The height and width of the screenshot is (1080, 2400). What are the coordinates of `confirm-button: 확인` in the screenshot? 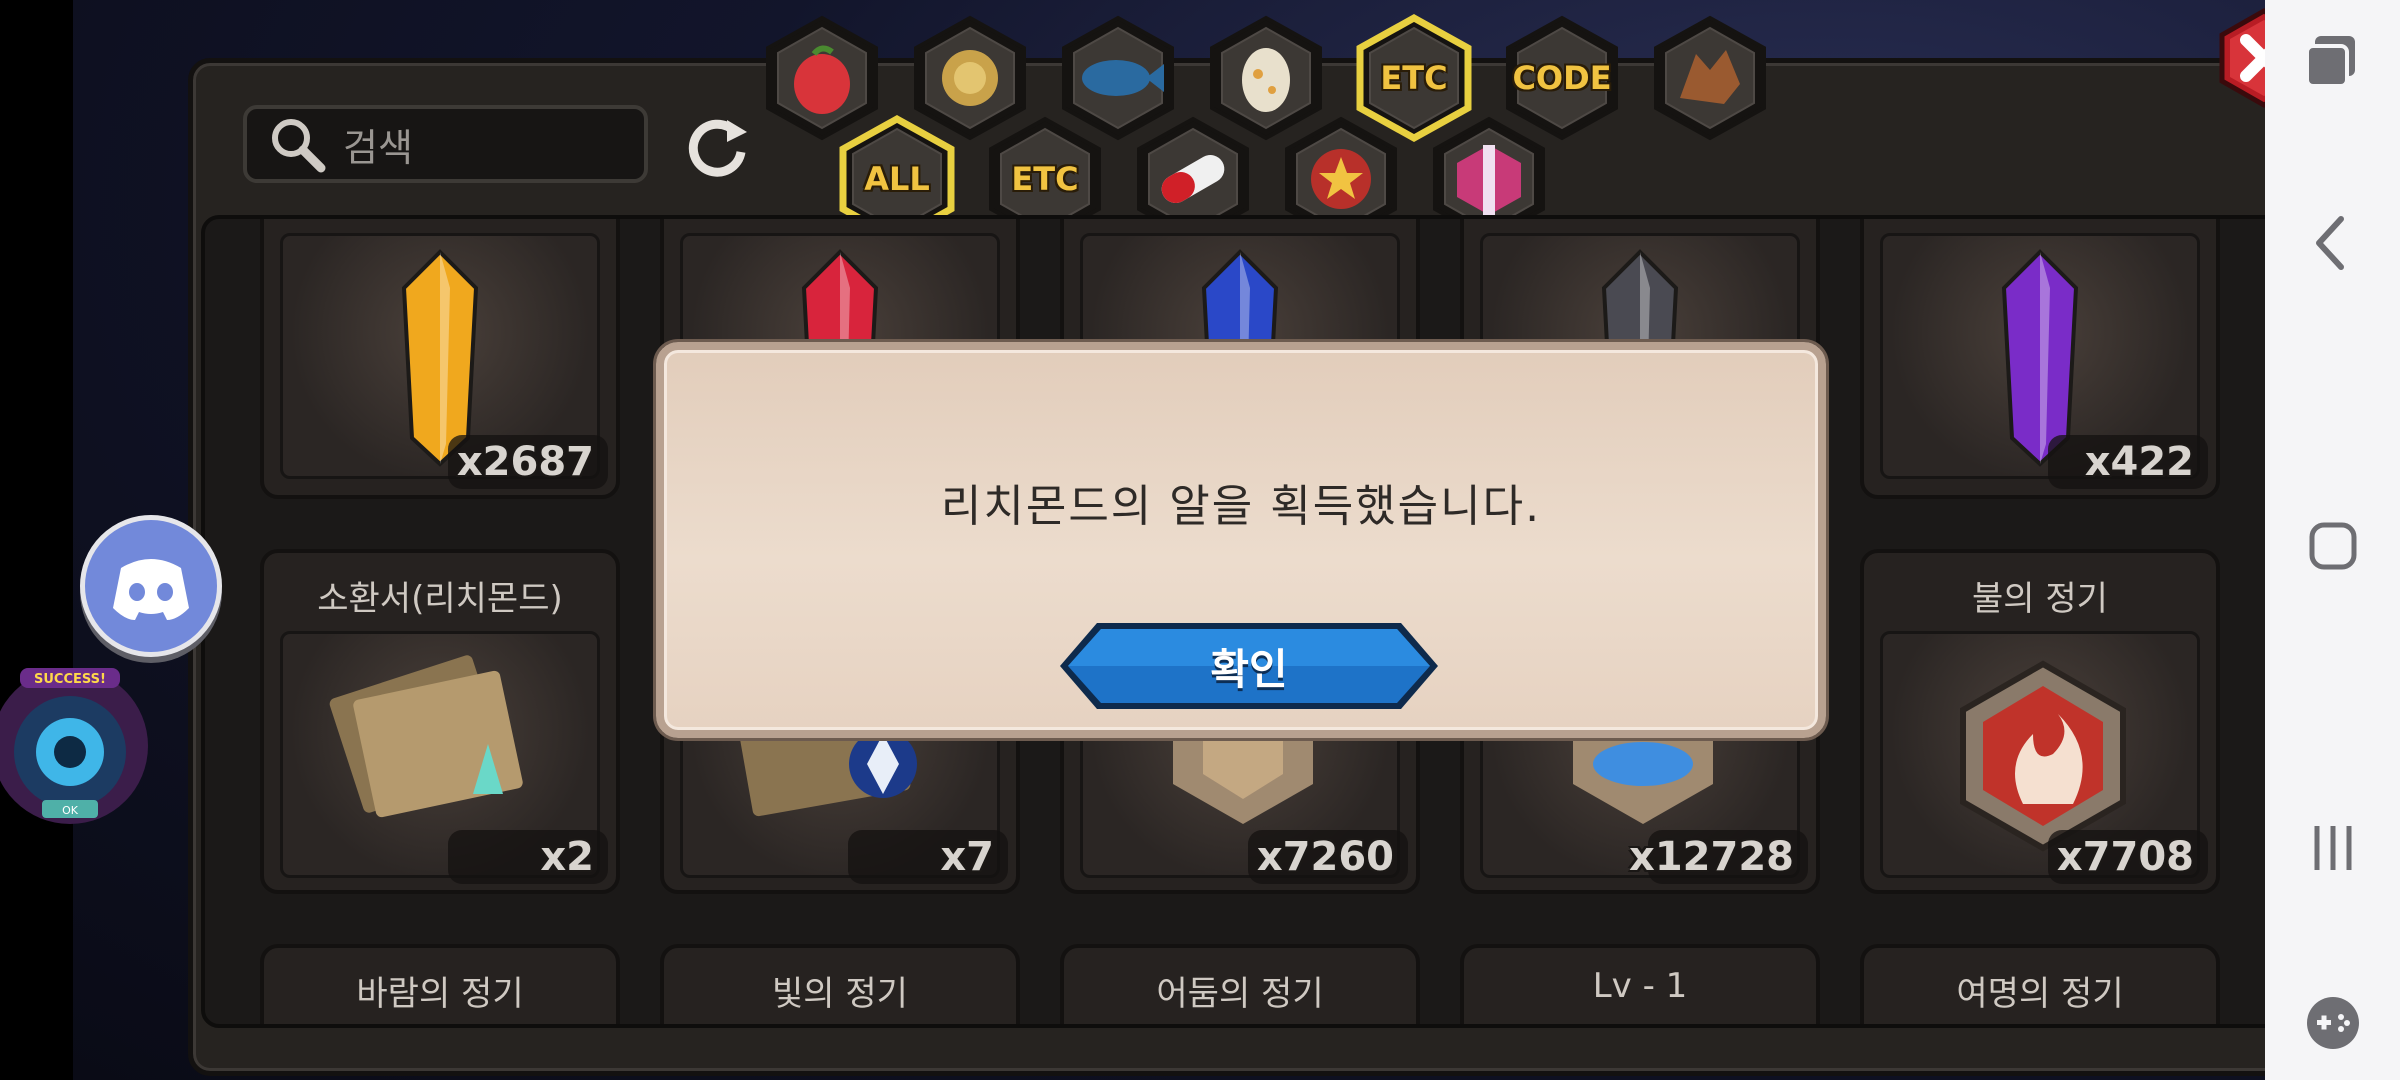 It's located at (1249, 666).